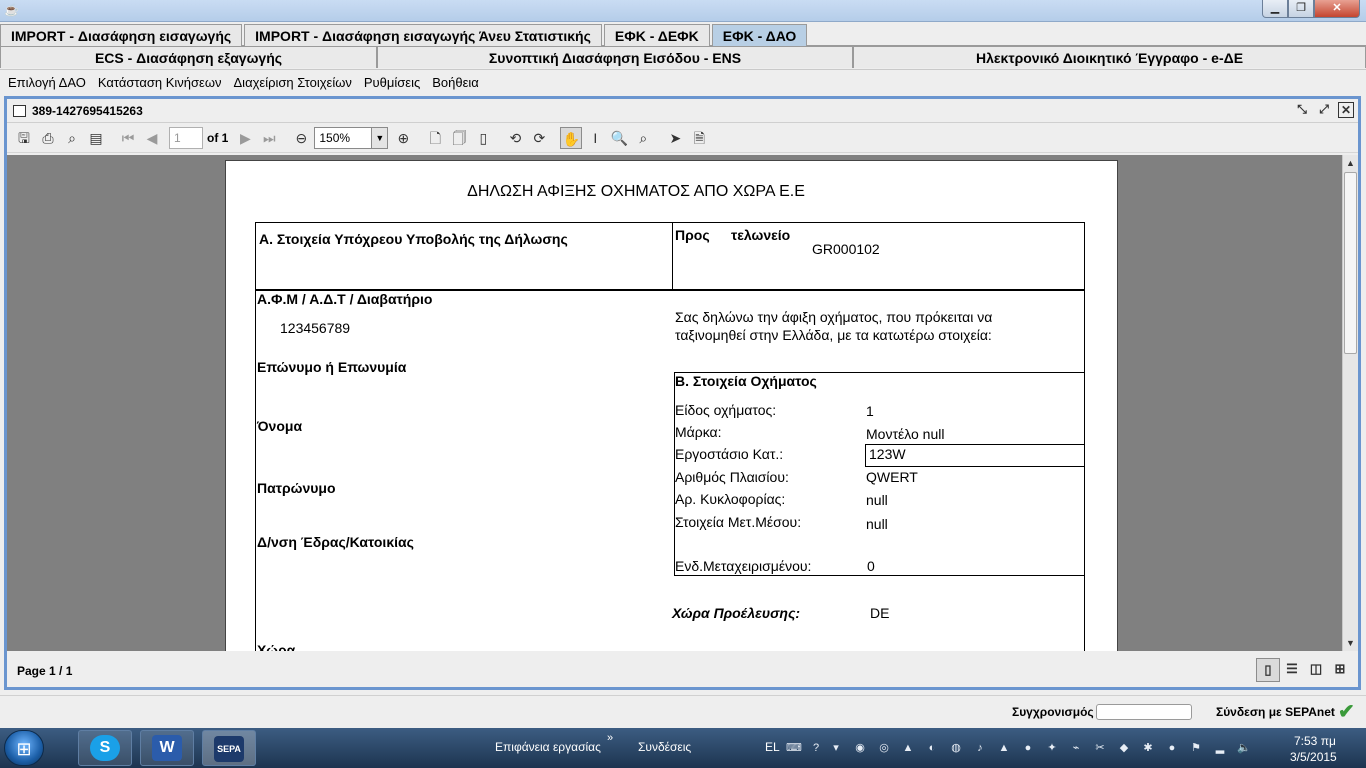  Describe the element at coordinates (794, 748) in the screenshot. I see `keyboard-icon: ⌨` at that location.